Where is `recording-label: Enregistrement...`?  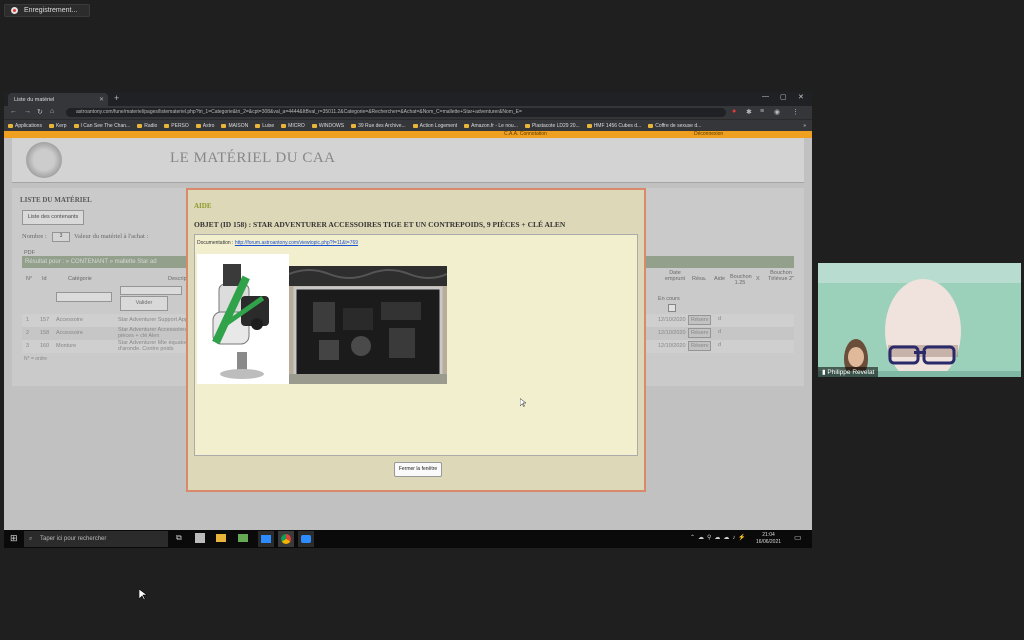
recording-label: Enregistrement... is located at coordinates (51, 10).